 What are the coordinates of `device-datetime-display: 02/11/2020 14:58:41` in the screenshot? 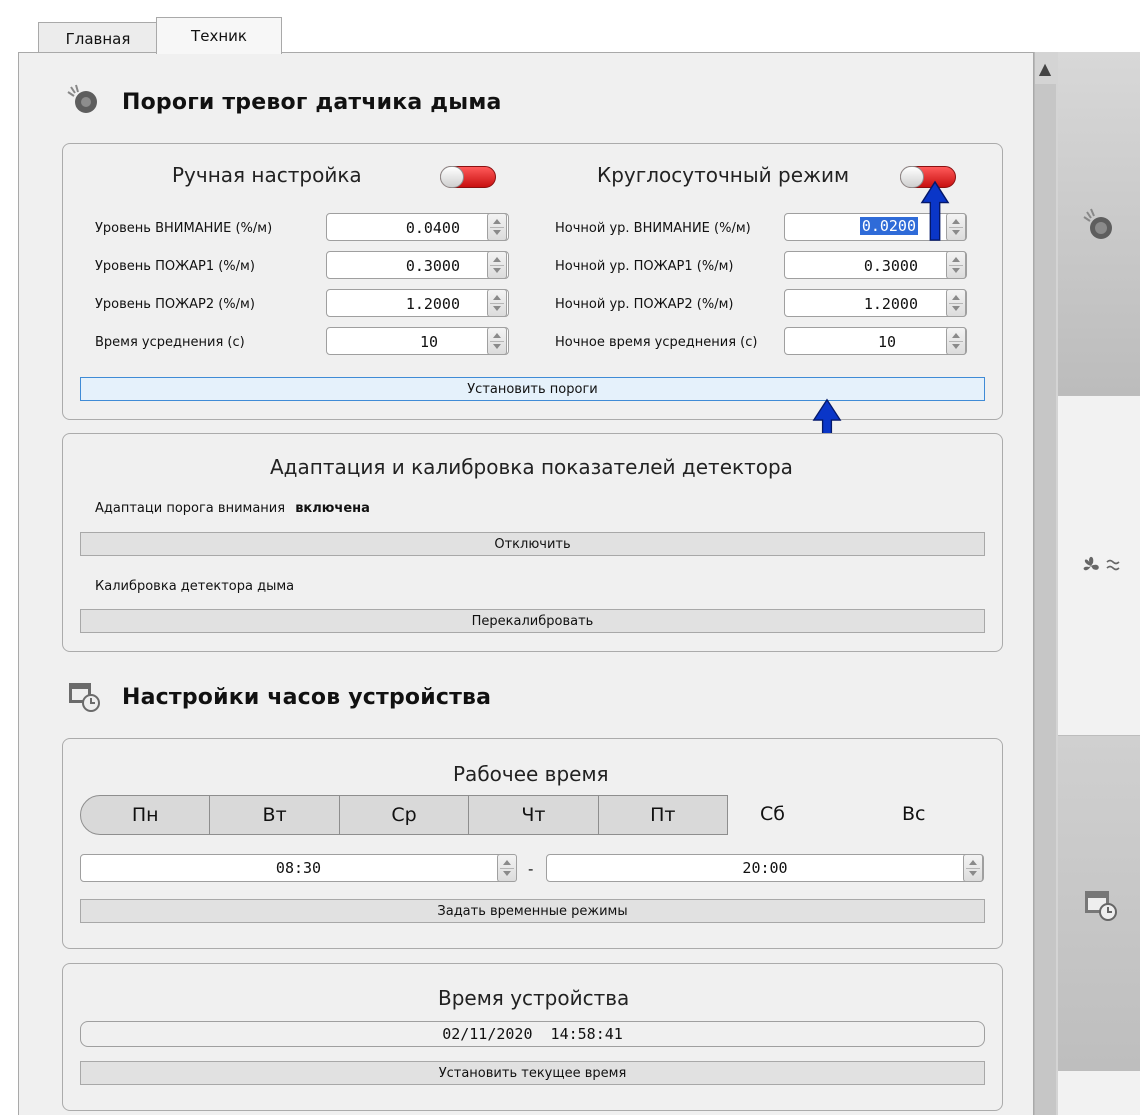 It's located at (532, 1034).